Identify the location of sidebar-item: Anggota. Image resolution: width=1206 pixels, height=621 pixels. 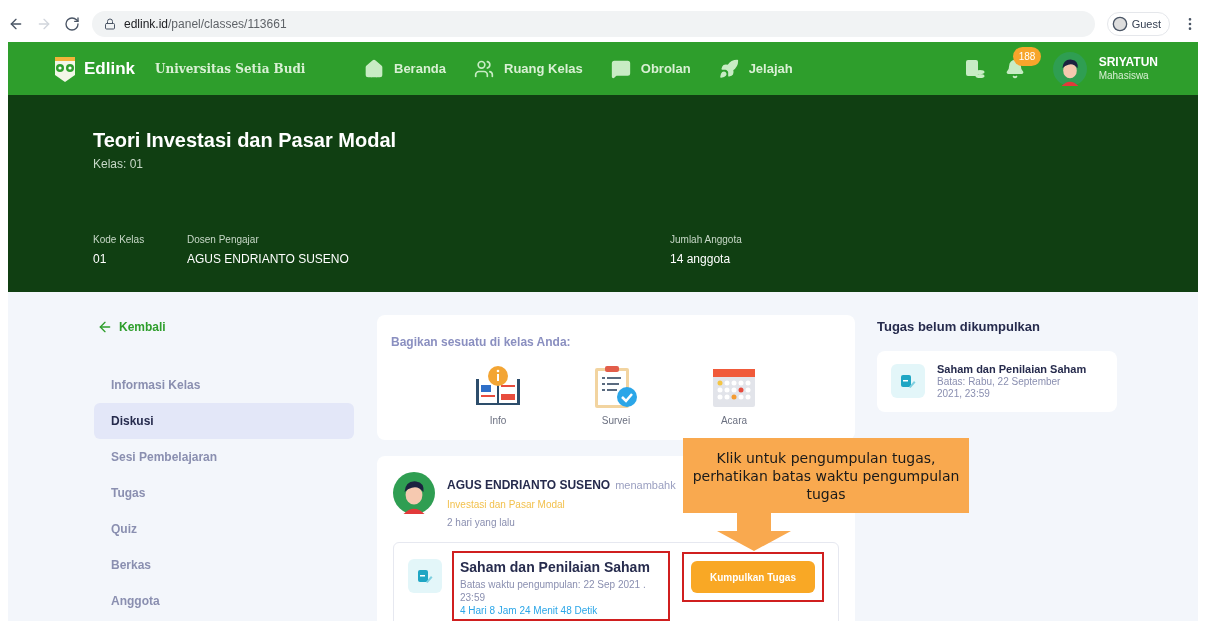
(224, 601).